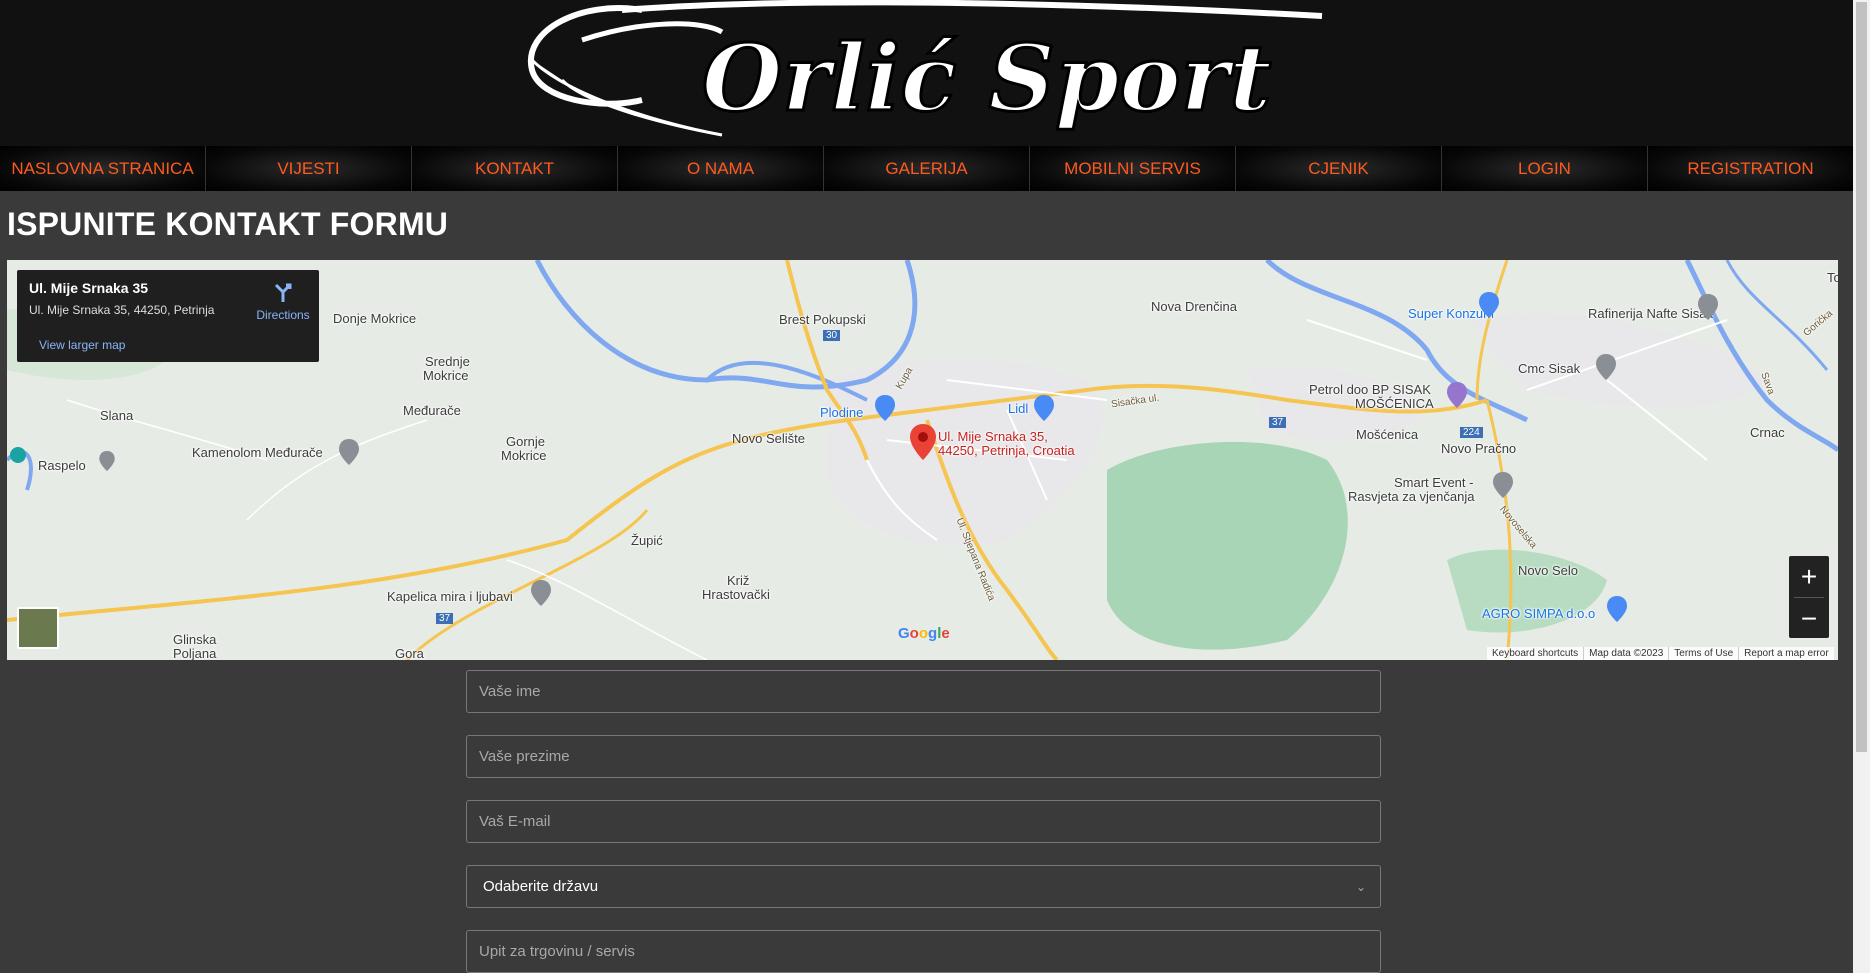 Image resolution: width=1870 pixels, height=973 pixels. What do you see at coordinates (1394, 403) in the screenshot?
I see `map-label-poi: MOŠĆENICA` at bounding box center [1394, 403].